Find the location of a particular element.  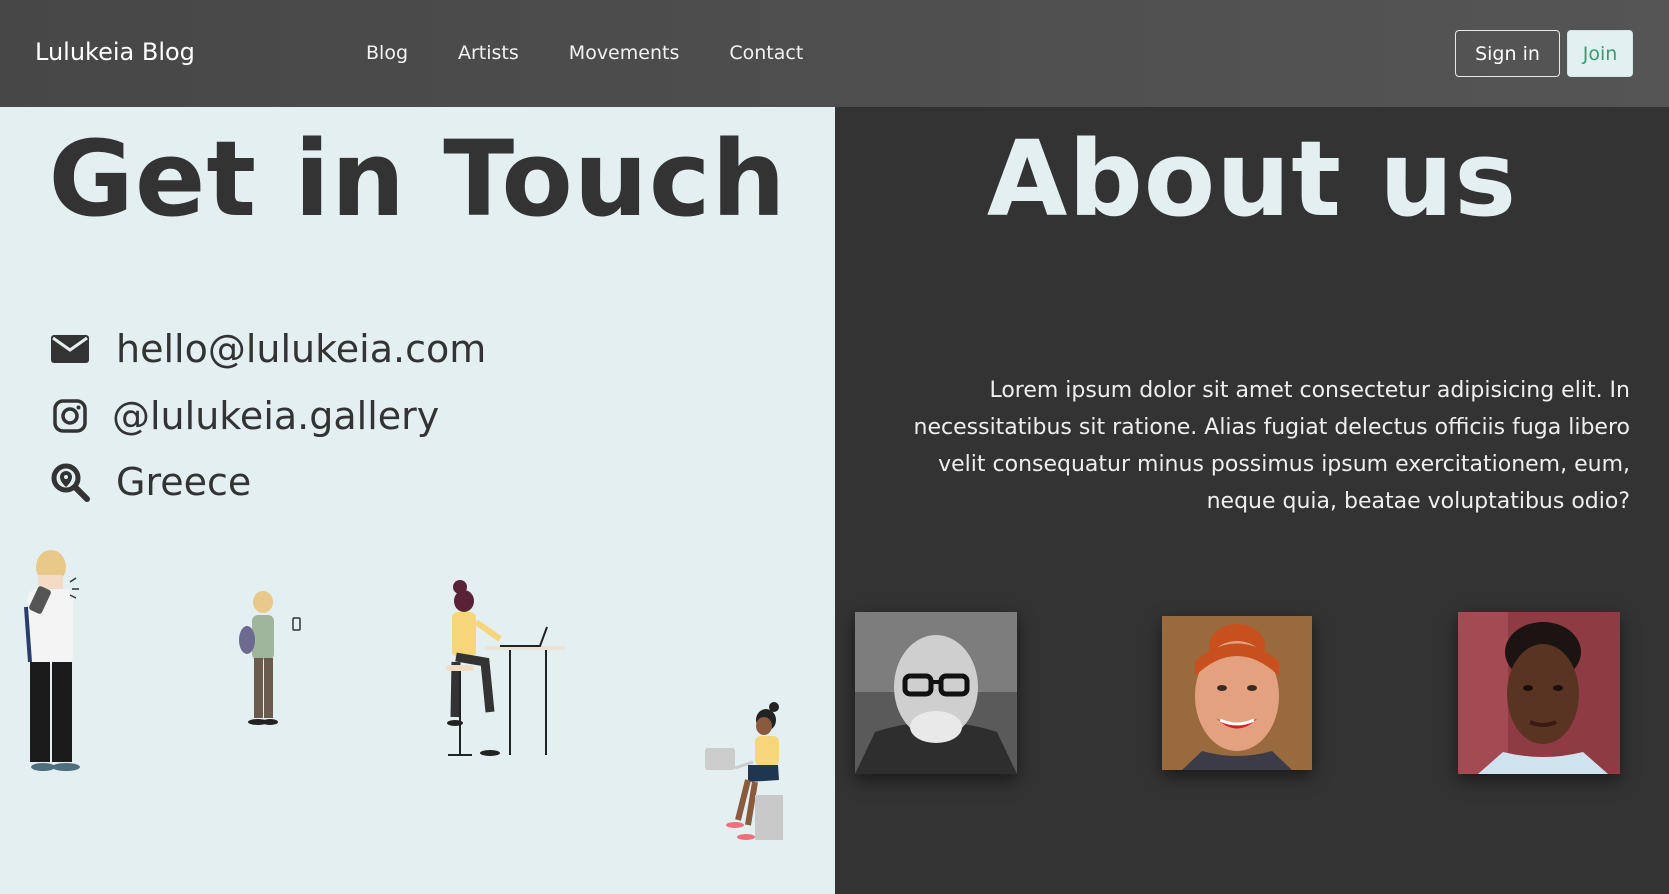

nav-link-movements: Movements is located at coordinates (624, 53).